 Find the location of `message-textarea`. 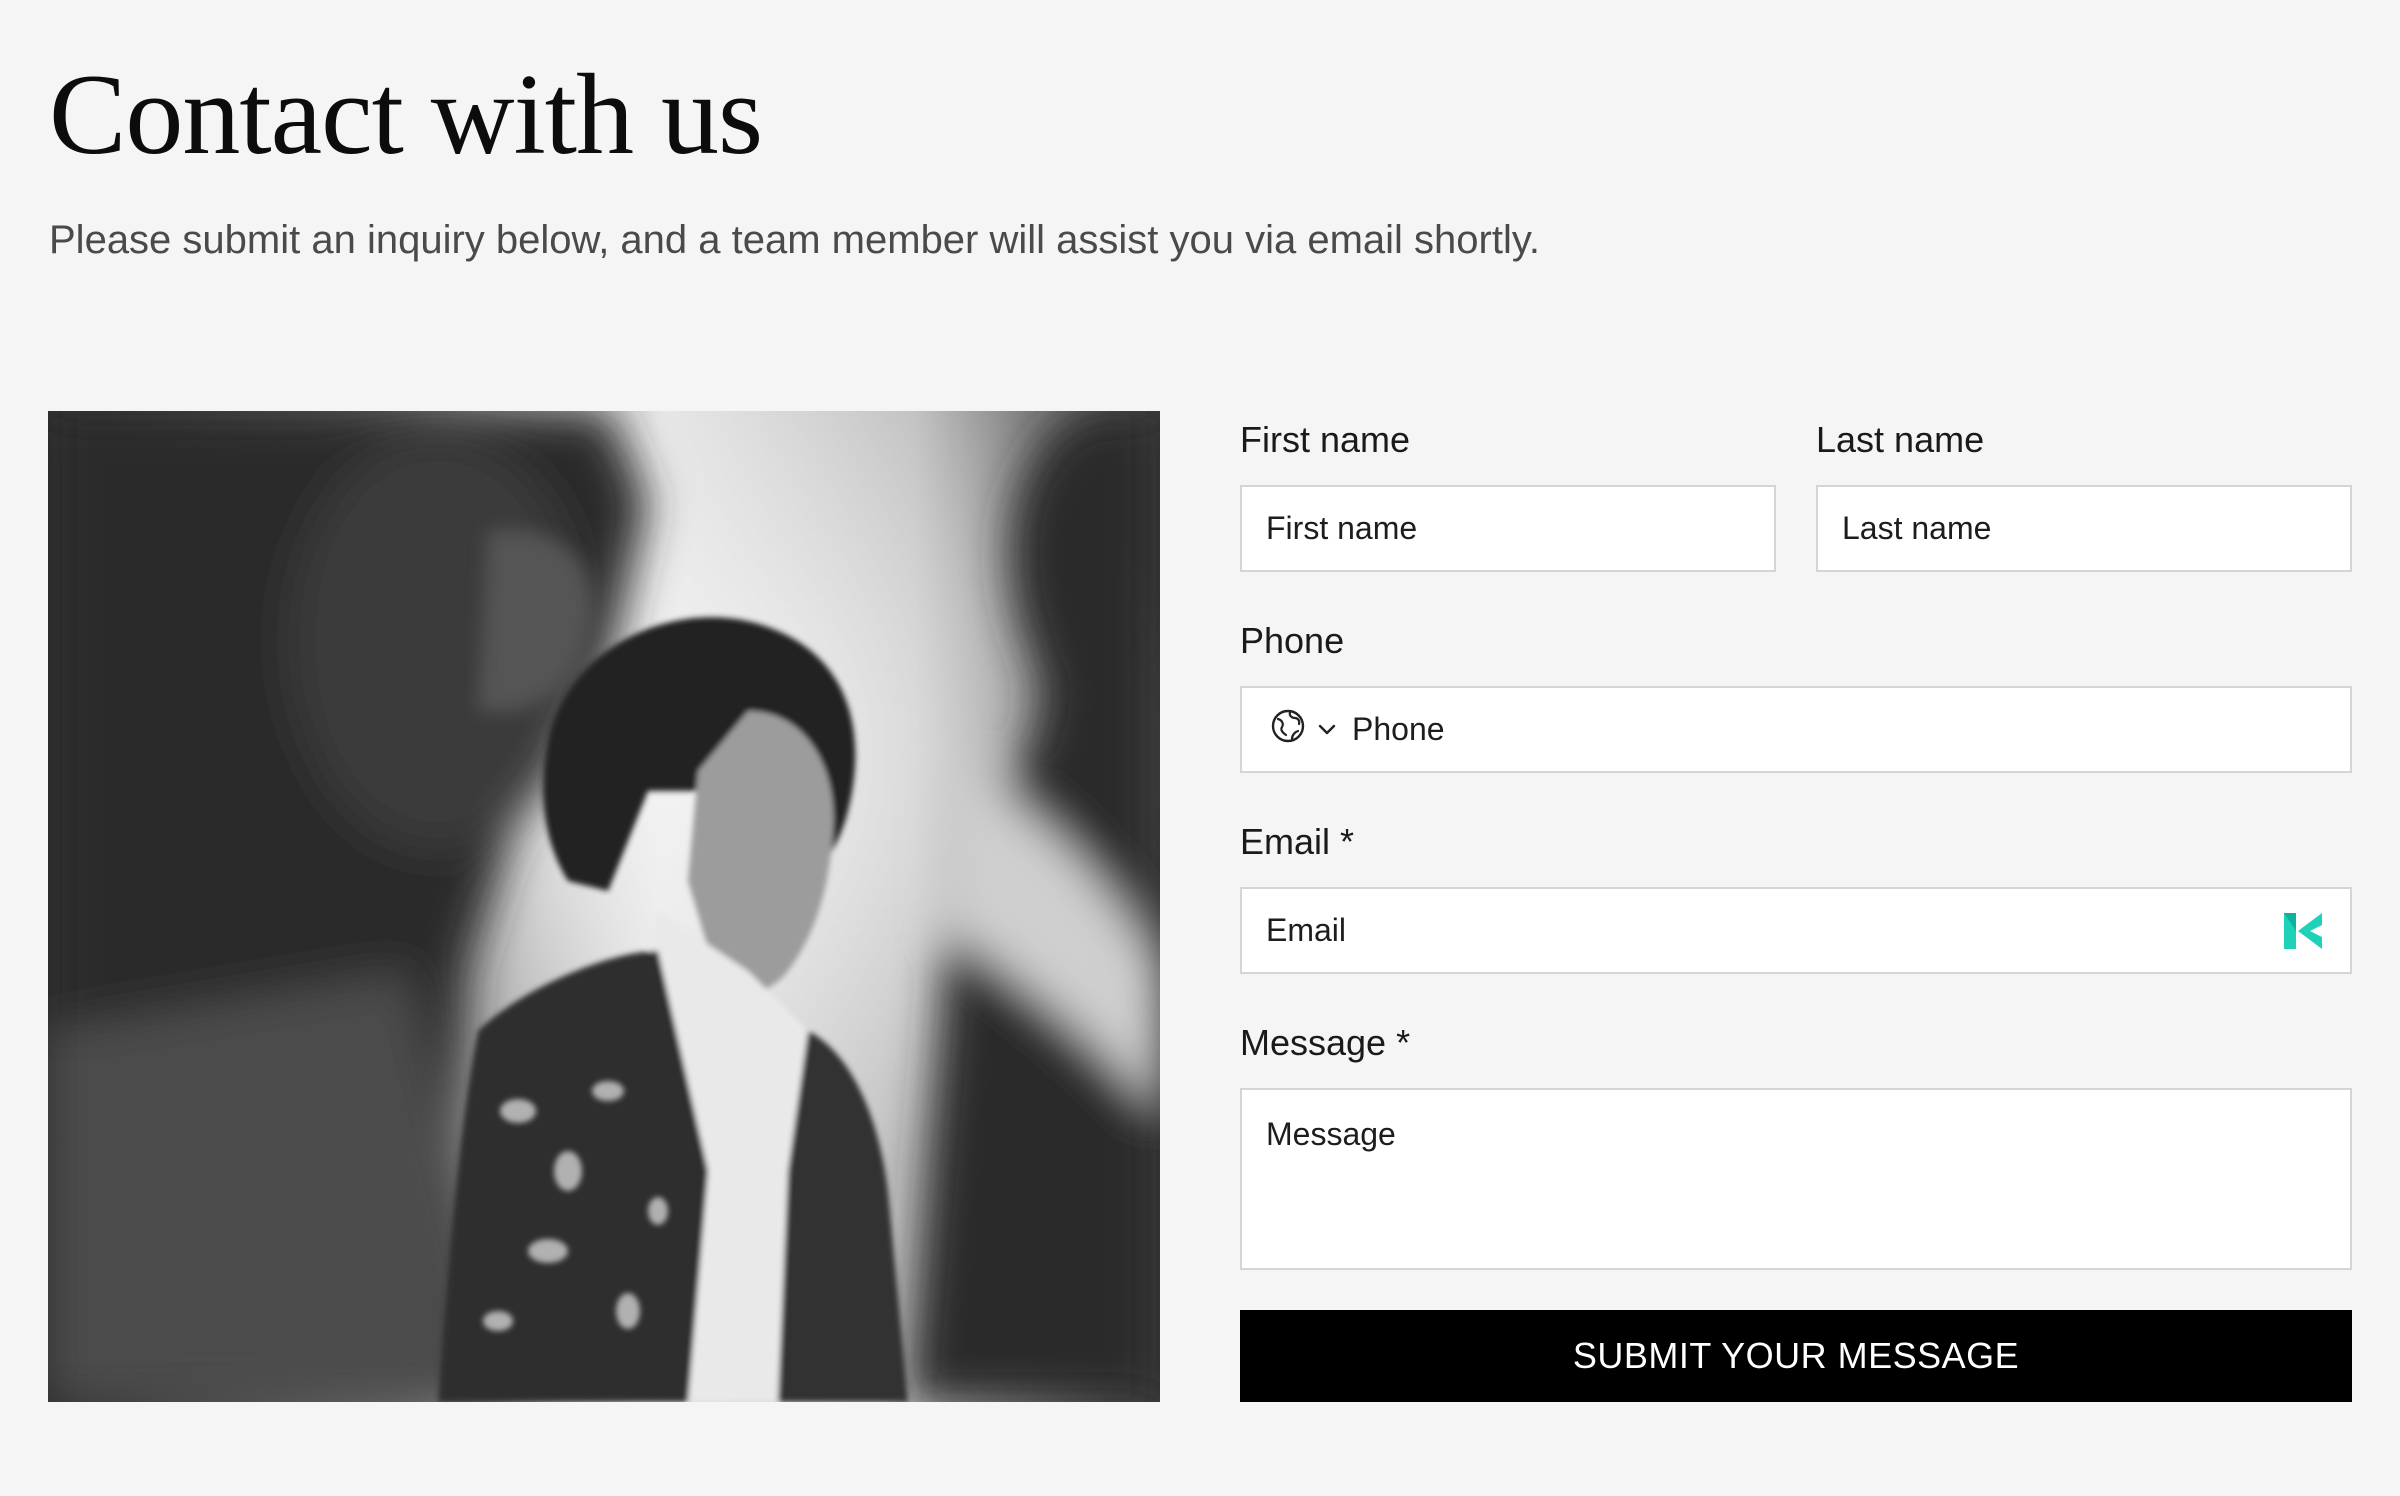

message-textarea is located at coordinates (1796, 1179).